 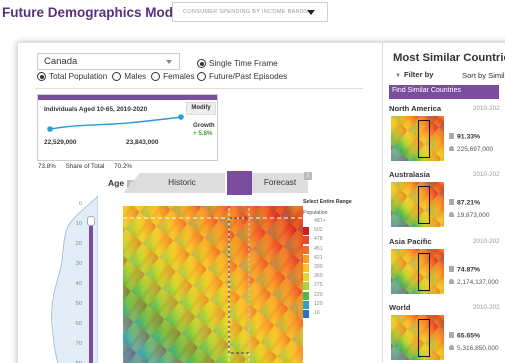 What do you see at coordinates (308, 176) in the screenshot?
I see `info-icon: i` at bounding box center [308, 176].